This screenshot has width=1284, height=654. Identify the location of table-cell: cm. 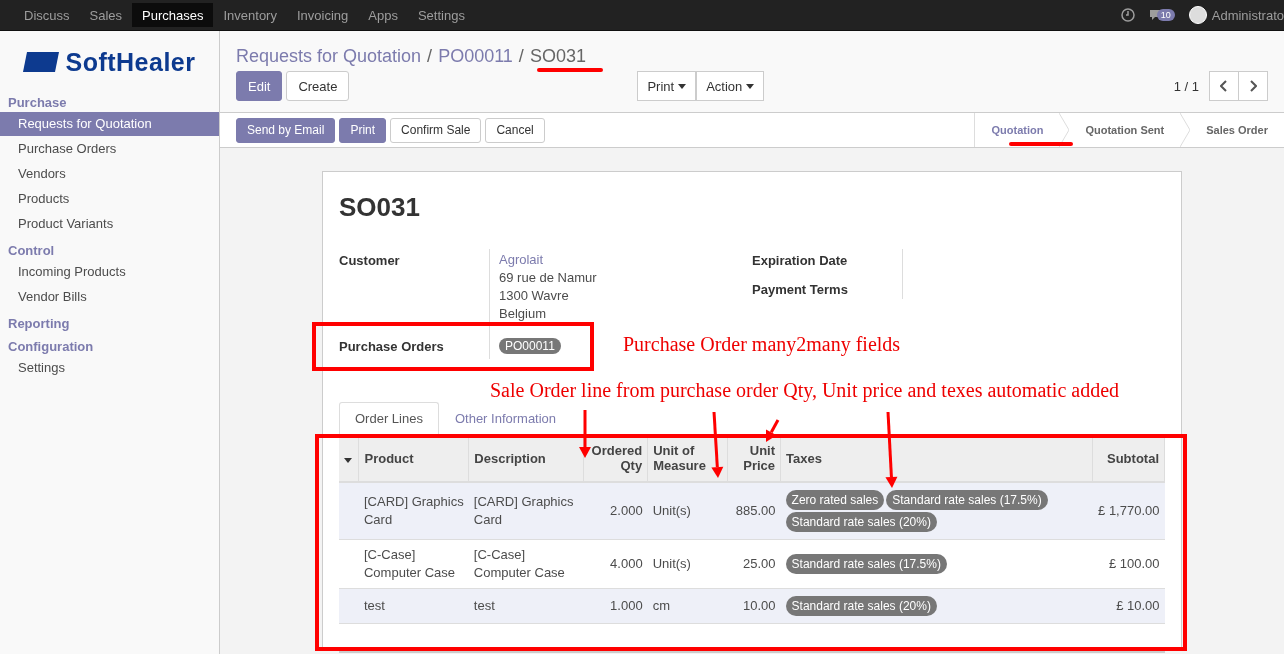
(687, 606).